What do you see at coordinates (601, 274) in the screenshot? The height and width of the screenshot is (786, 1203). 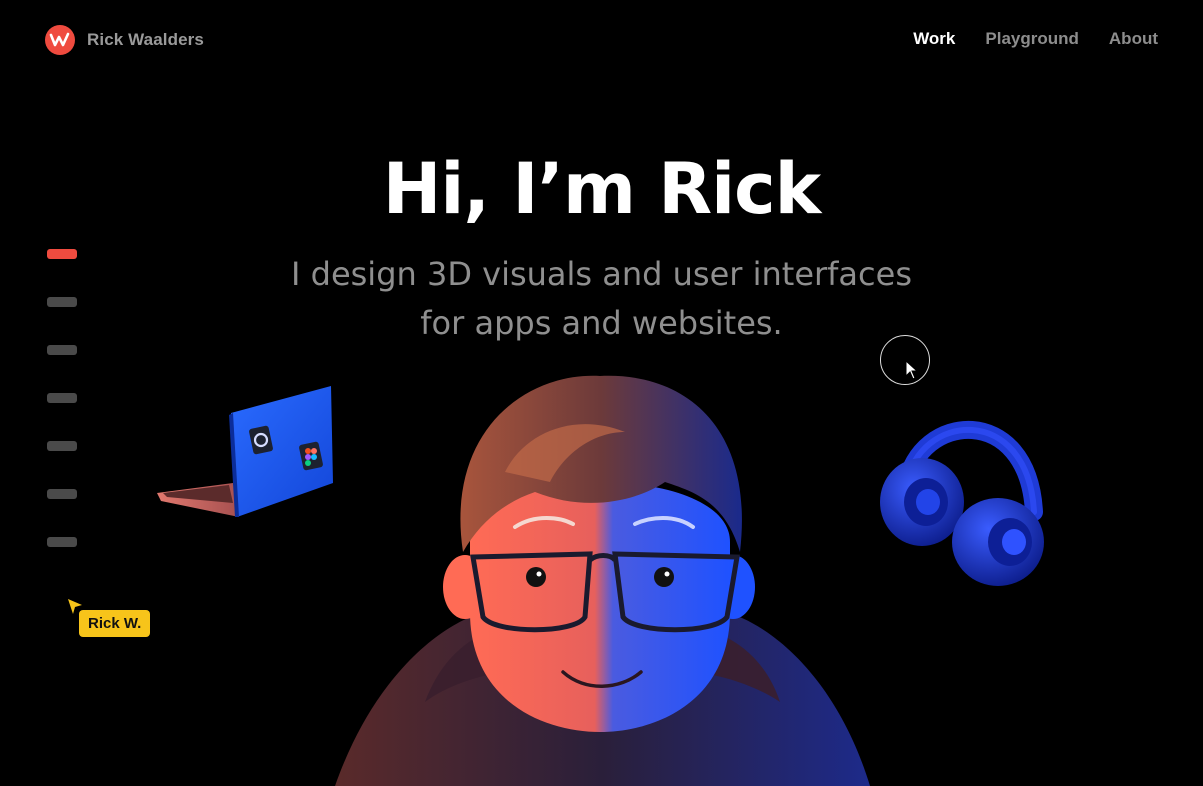 I see `hero-subtitle-line-1: I design 3D visuals and user interfaces` at bounding box center [601, 274].